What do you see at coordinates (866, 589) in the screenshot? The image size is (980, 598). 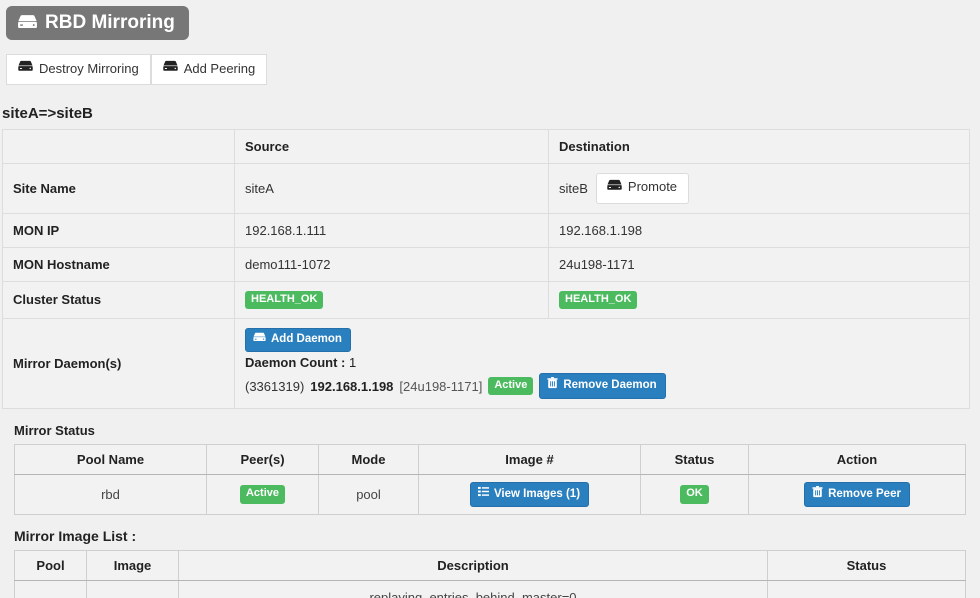 I see `cell-status: ready + Replaying` at bounding box center [866, 589].